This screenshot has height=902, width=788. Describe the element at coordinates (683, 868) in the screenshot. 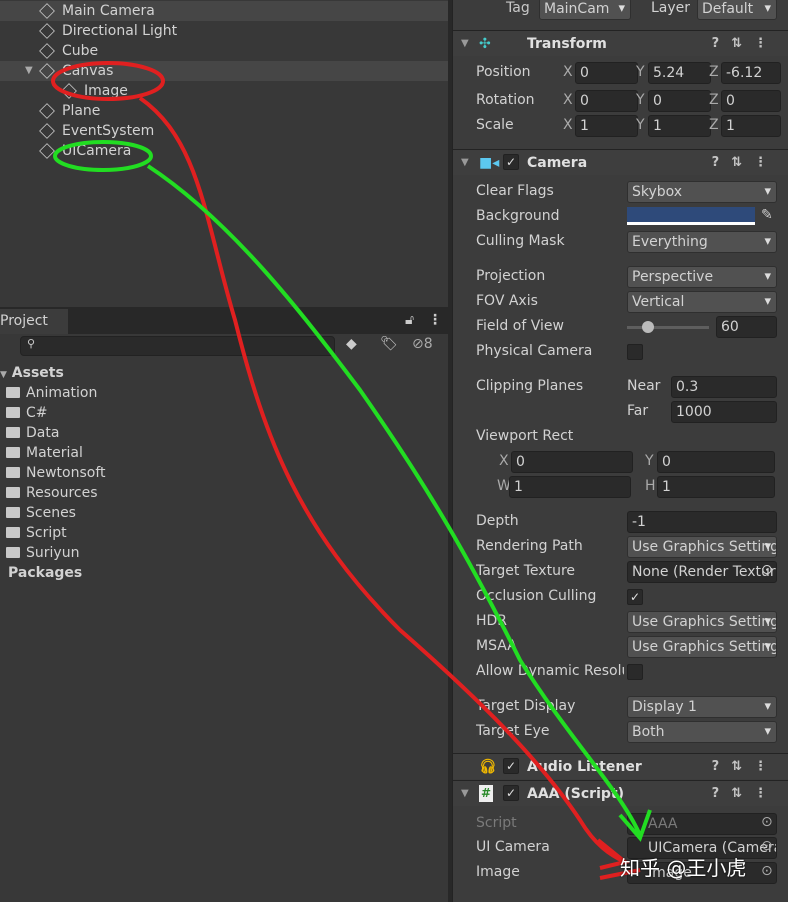

I see `watermark: 知乎 @王小虎` at that location.